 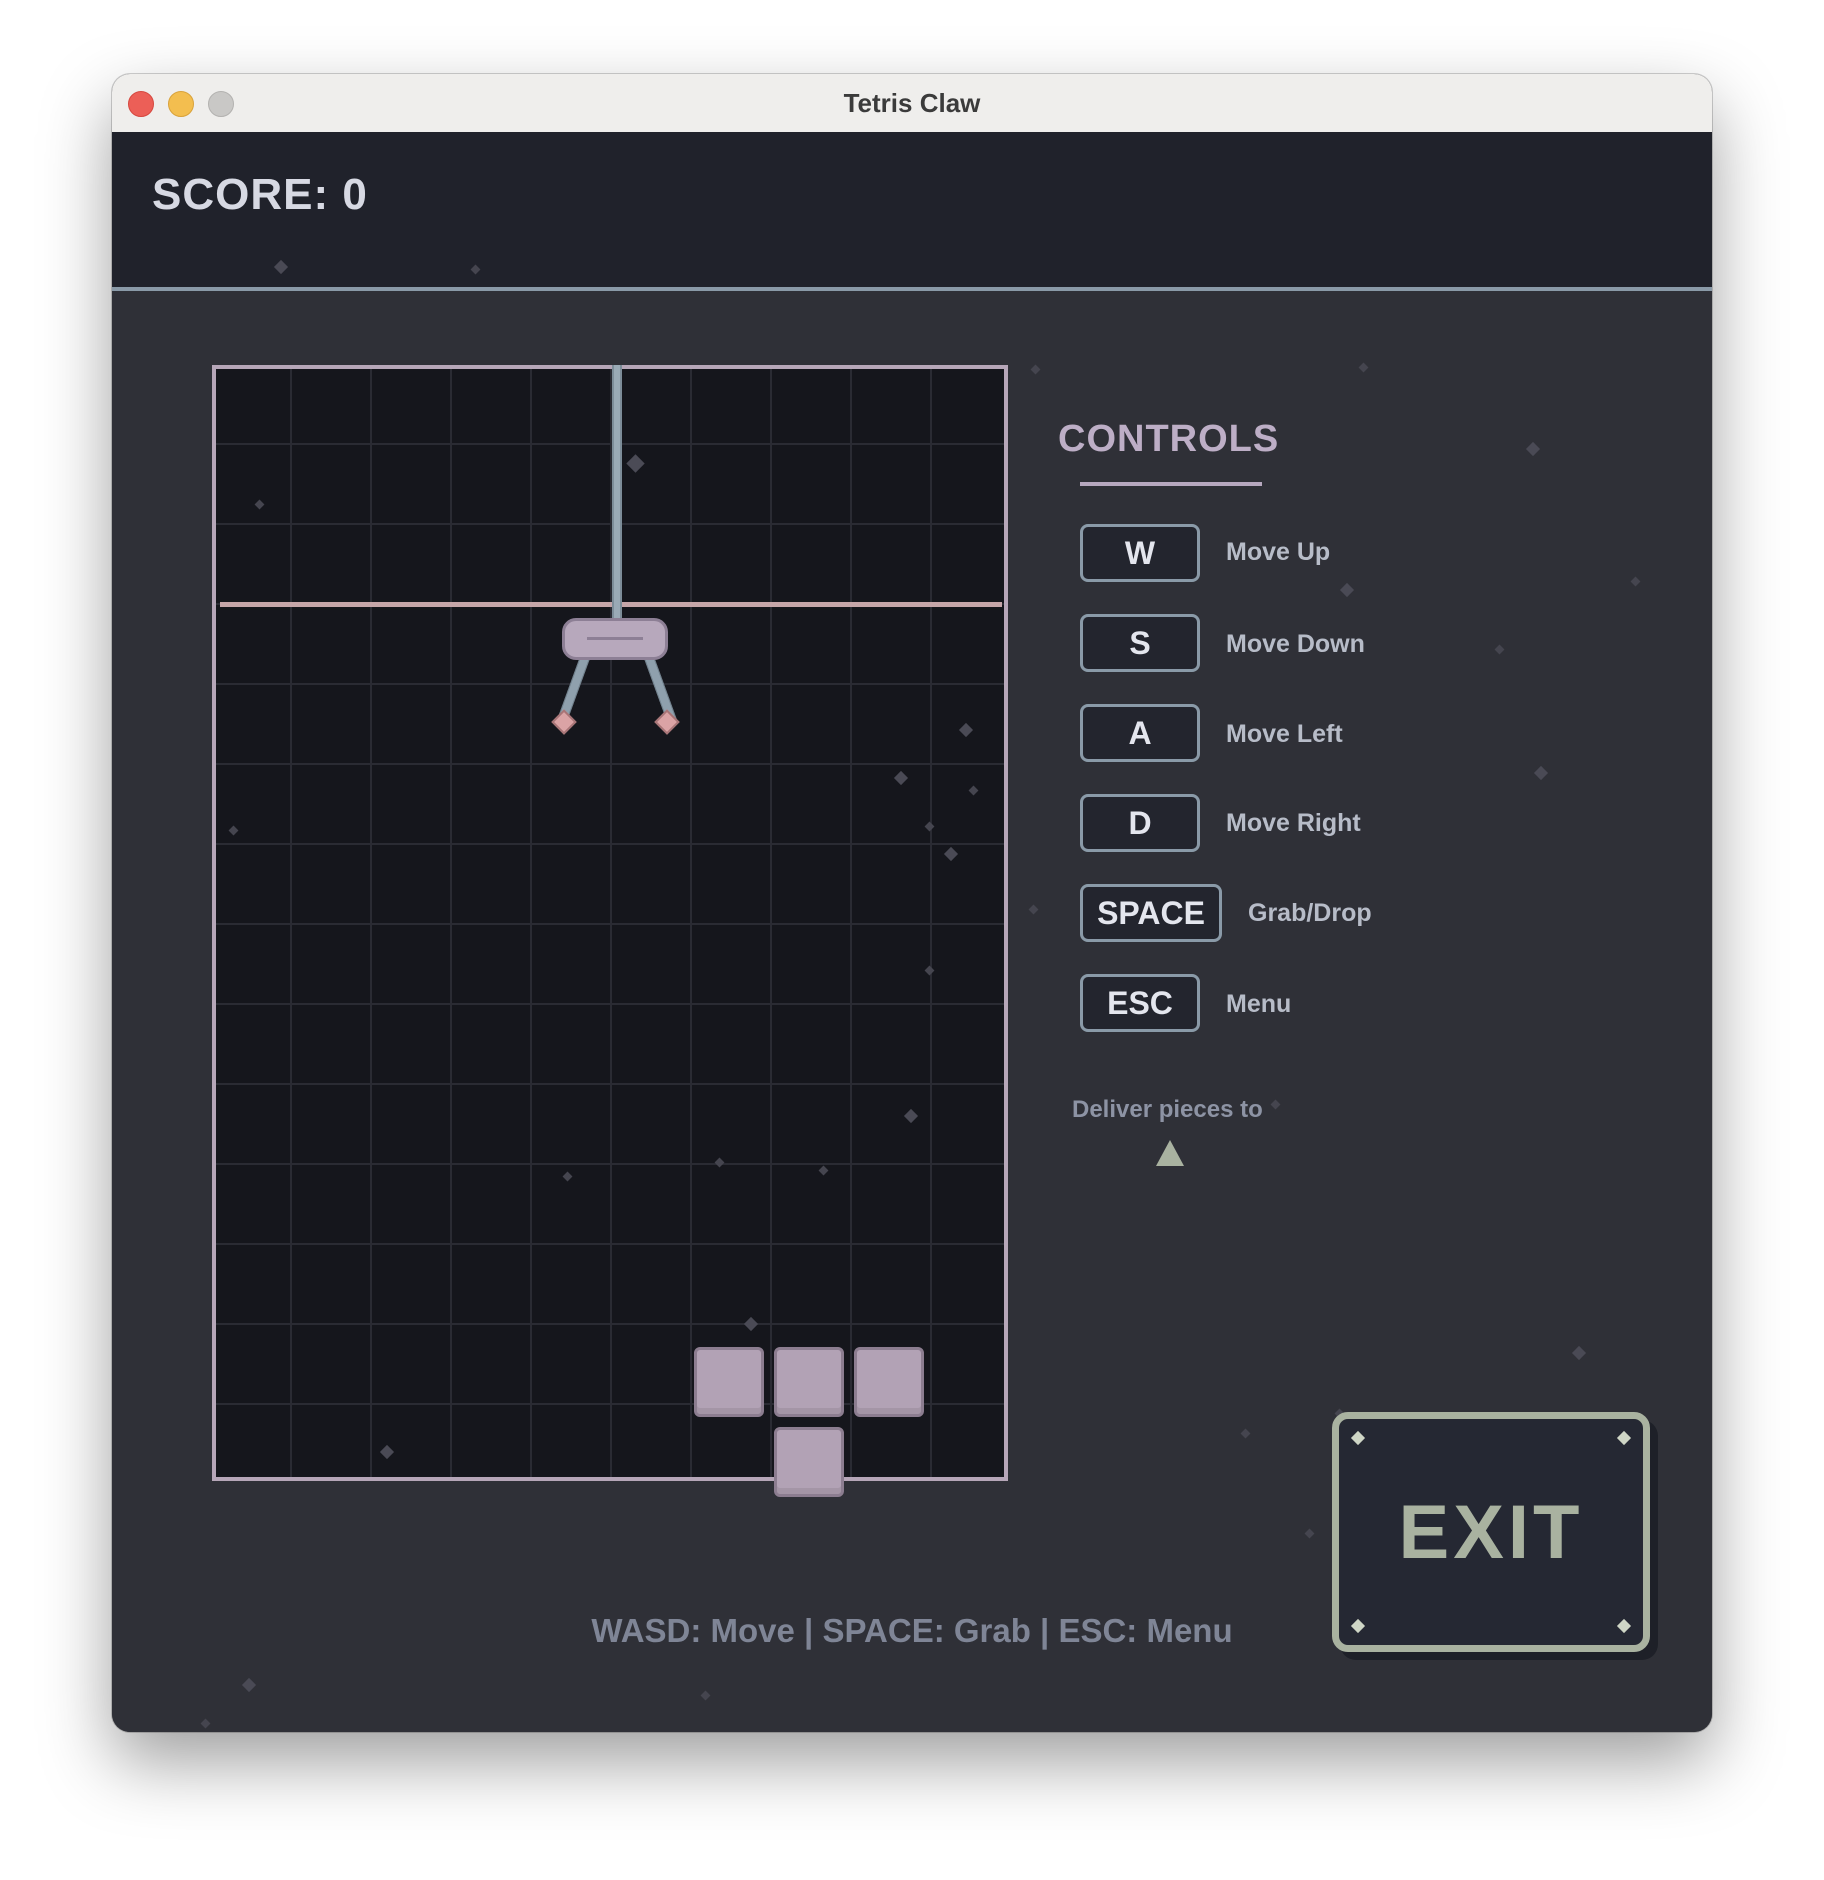 What do you see at coordinates (1293, 823) in the screenshot?
I see `key-d-label: Move Right` at bounding box center [1293, 823].